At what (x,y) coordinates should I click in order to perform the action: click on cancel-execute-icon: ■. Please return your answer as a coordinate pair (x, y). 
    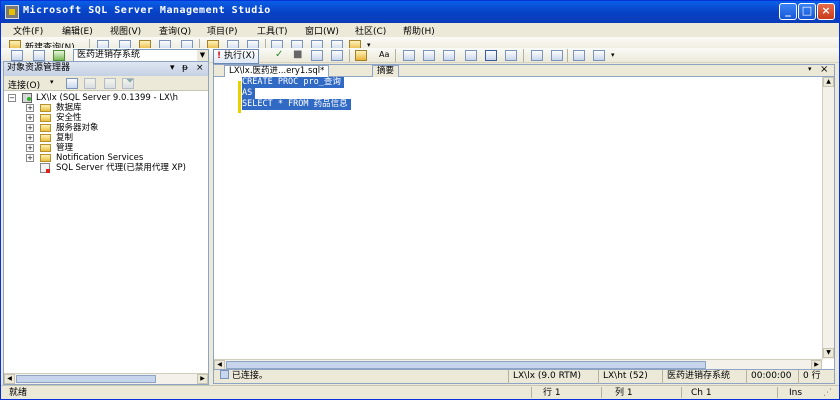
    Looking at the image, I should click on (297, 54).